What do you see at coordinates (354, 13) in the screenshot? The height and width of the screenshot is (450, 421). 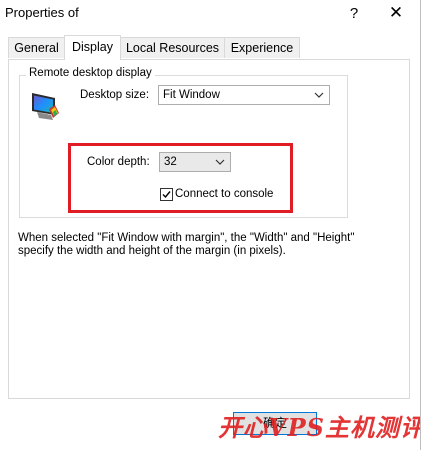 I see `help-icon: ?` at bounding box center [354, 13].